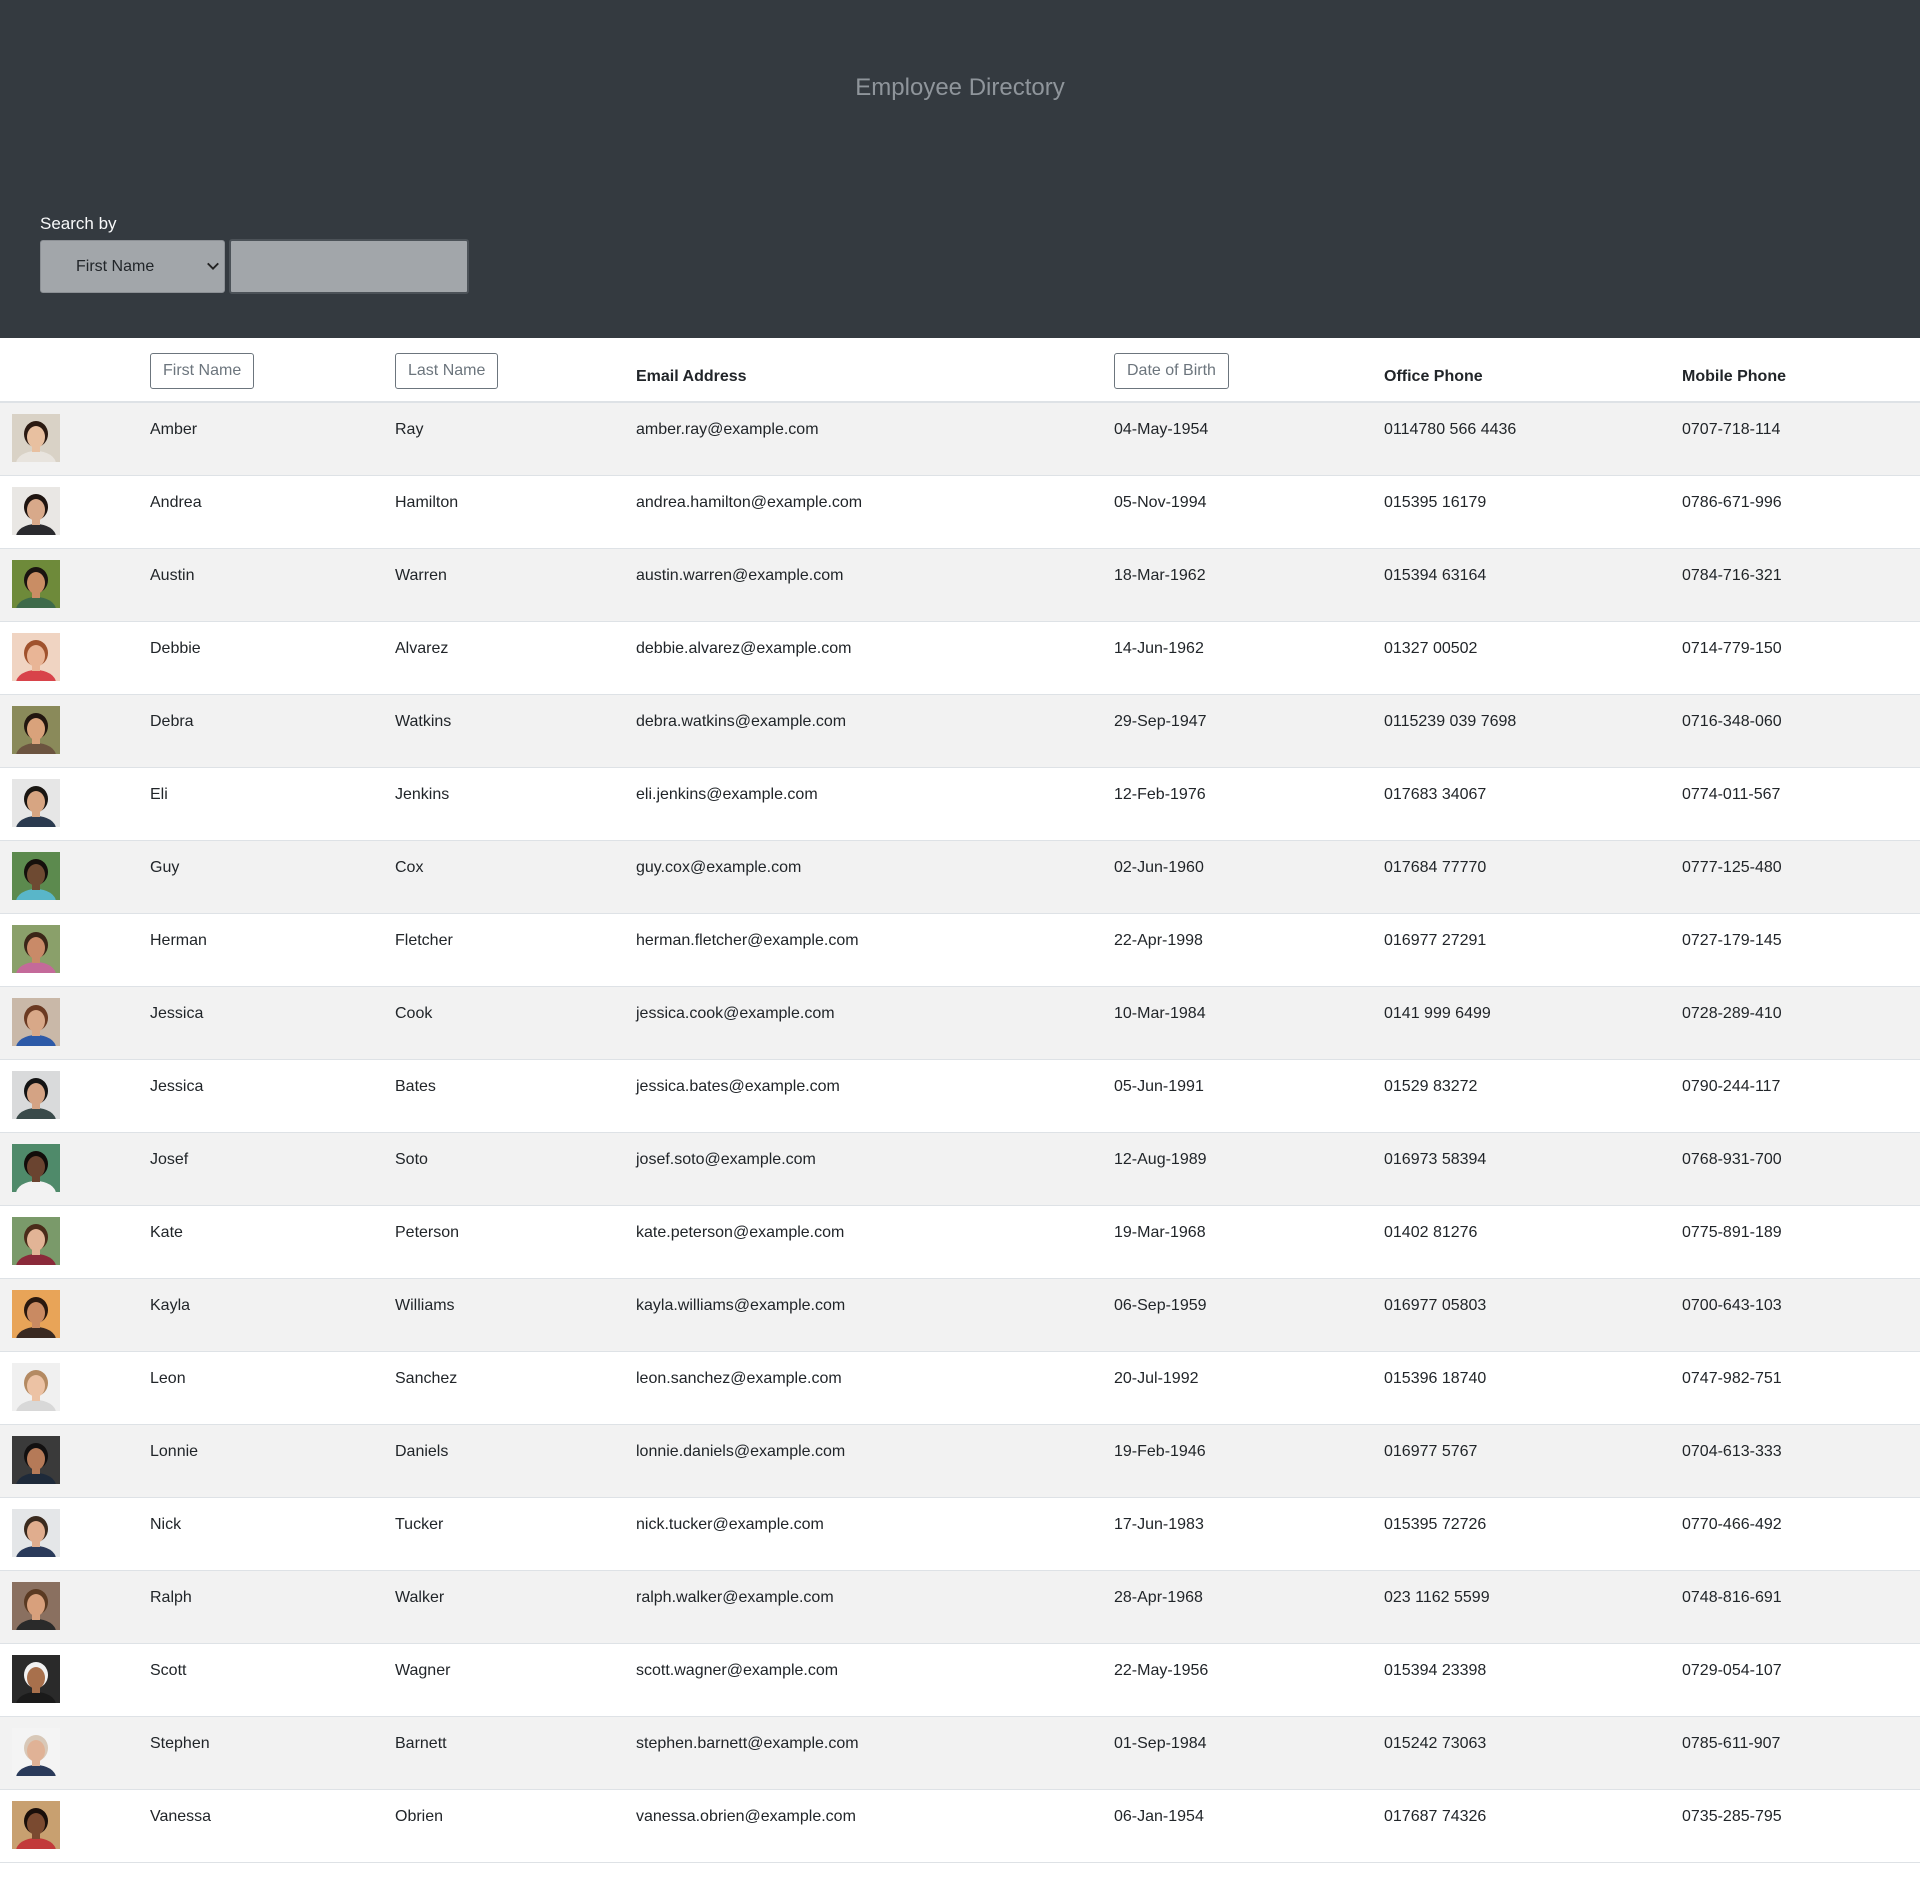  Describe the element at coordinates (180, 1743) in the screenshot. I see `first-name-cell: Stephen` at that location.